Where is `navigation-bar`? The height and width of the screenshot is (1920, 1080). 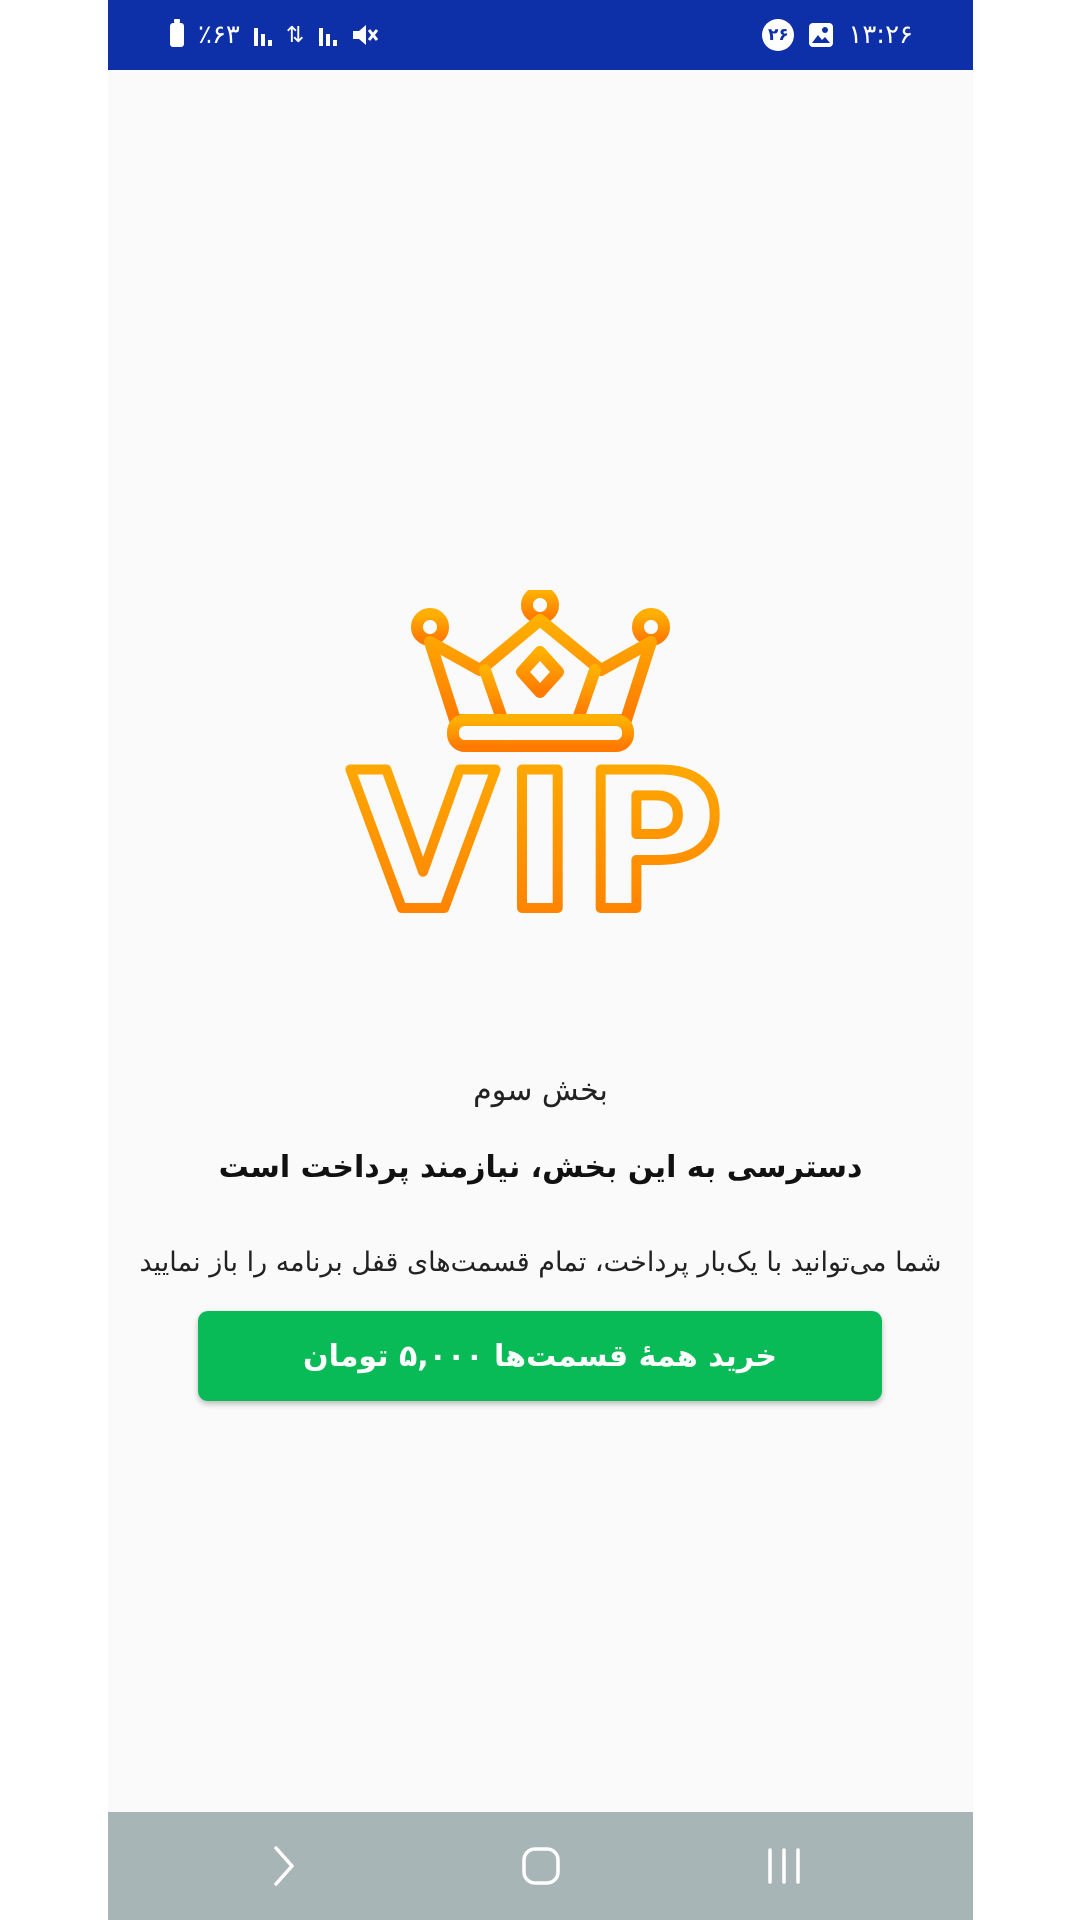 navigation-bar is located at coordinates (540, 1866).